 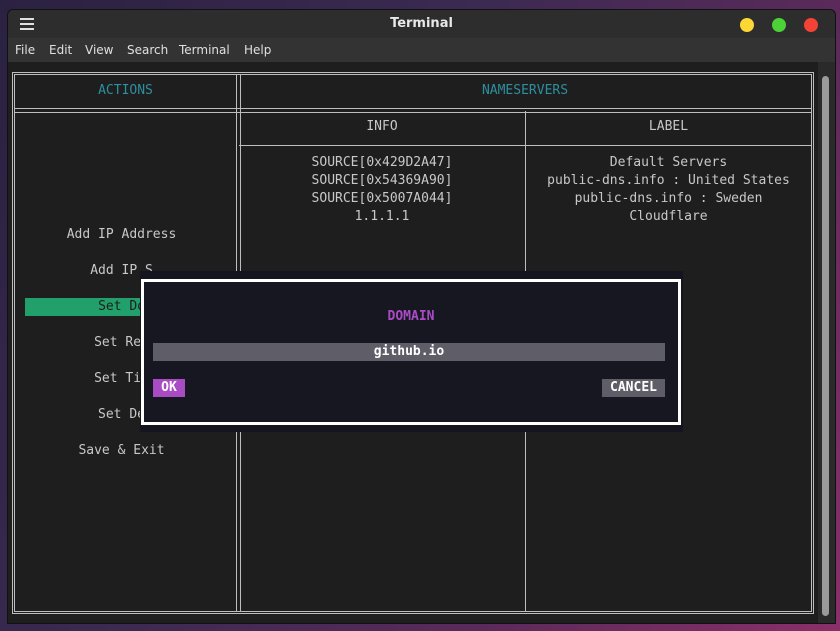 I want to click on dialog-title: DOMAIN, so click(x=411, y=316).